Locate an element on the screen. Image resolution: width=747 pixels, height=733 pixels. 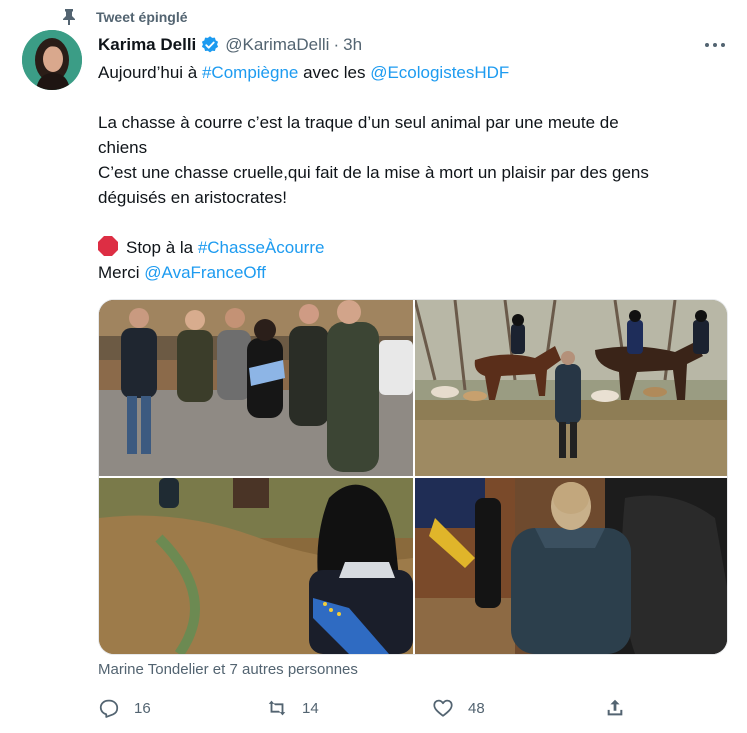
tweet-timestamp: 3h is located at coordinates (352, 45).